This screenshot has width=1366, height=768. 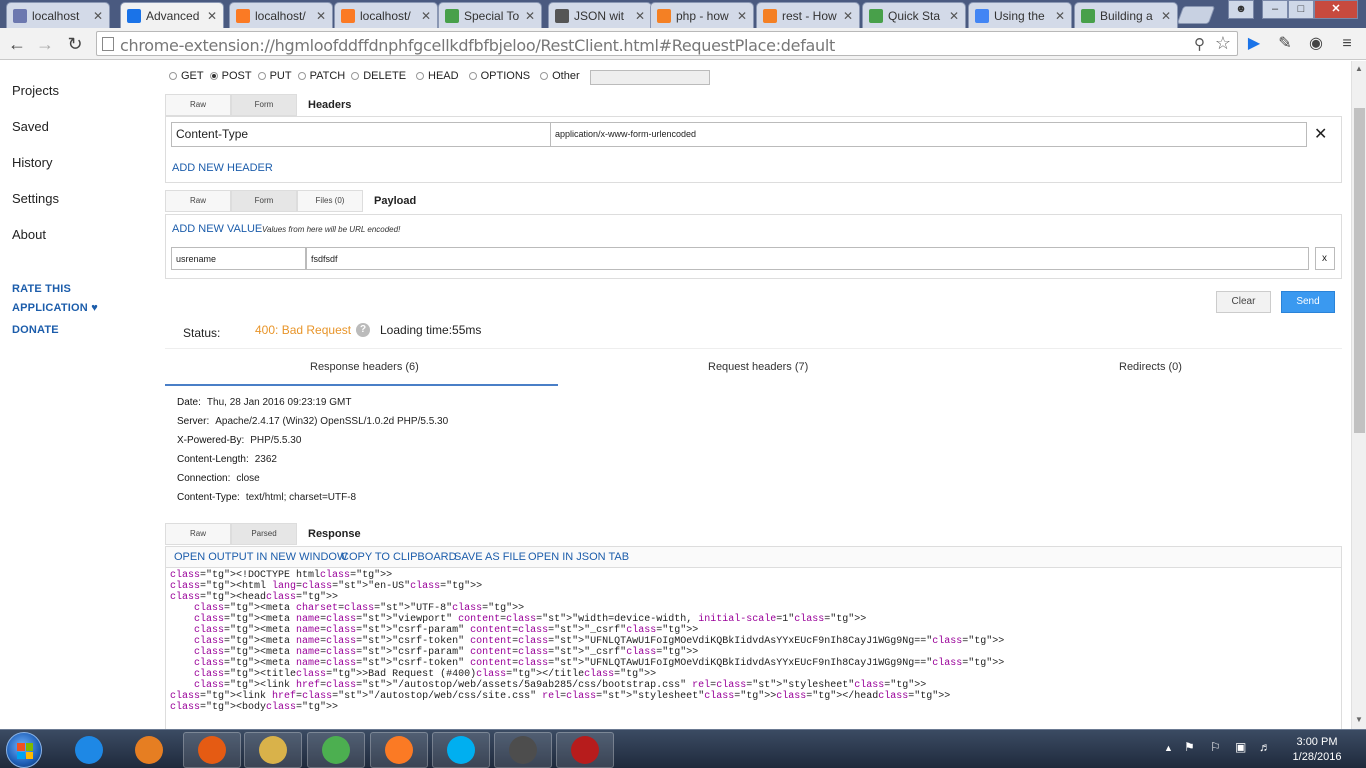 I want to click on scroll-down-icon: ▼, so click(x=1359, y=719).